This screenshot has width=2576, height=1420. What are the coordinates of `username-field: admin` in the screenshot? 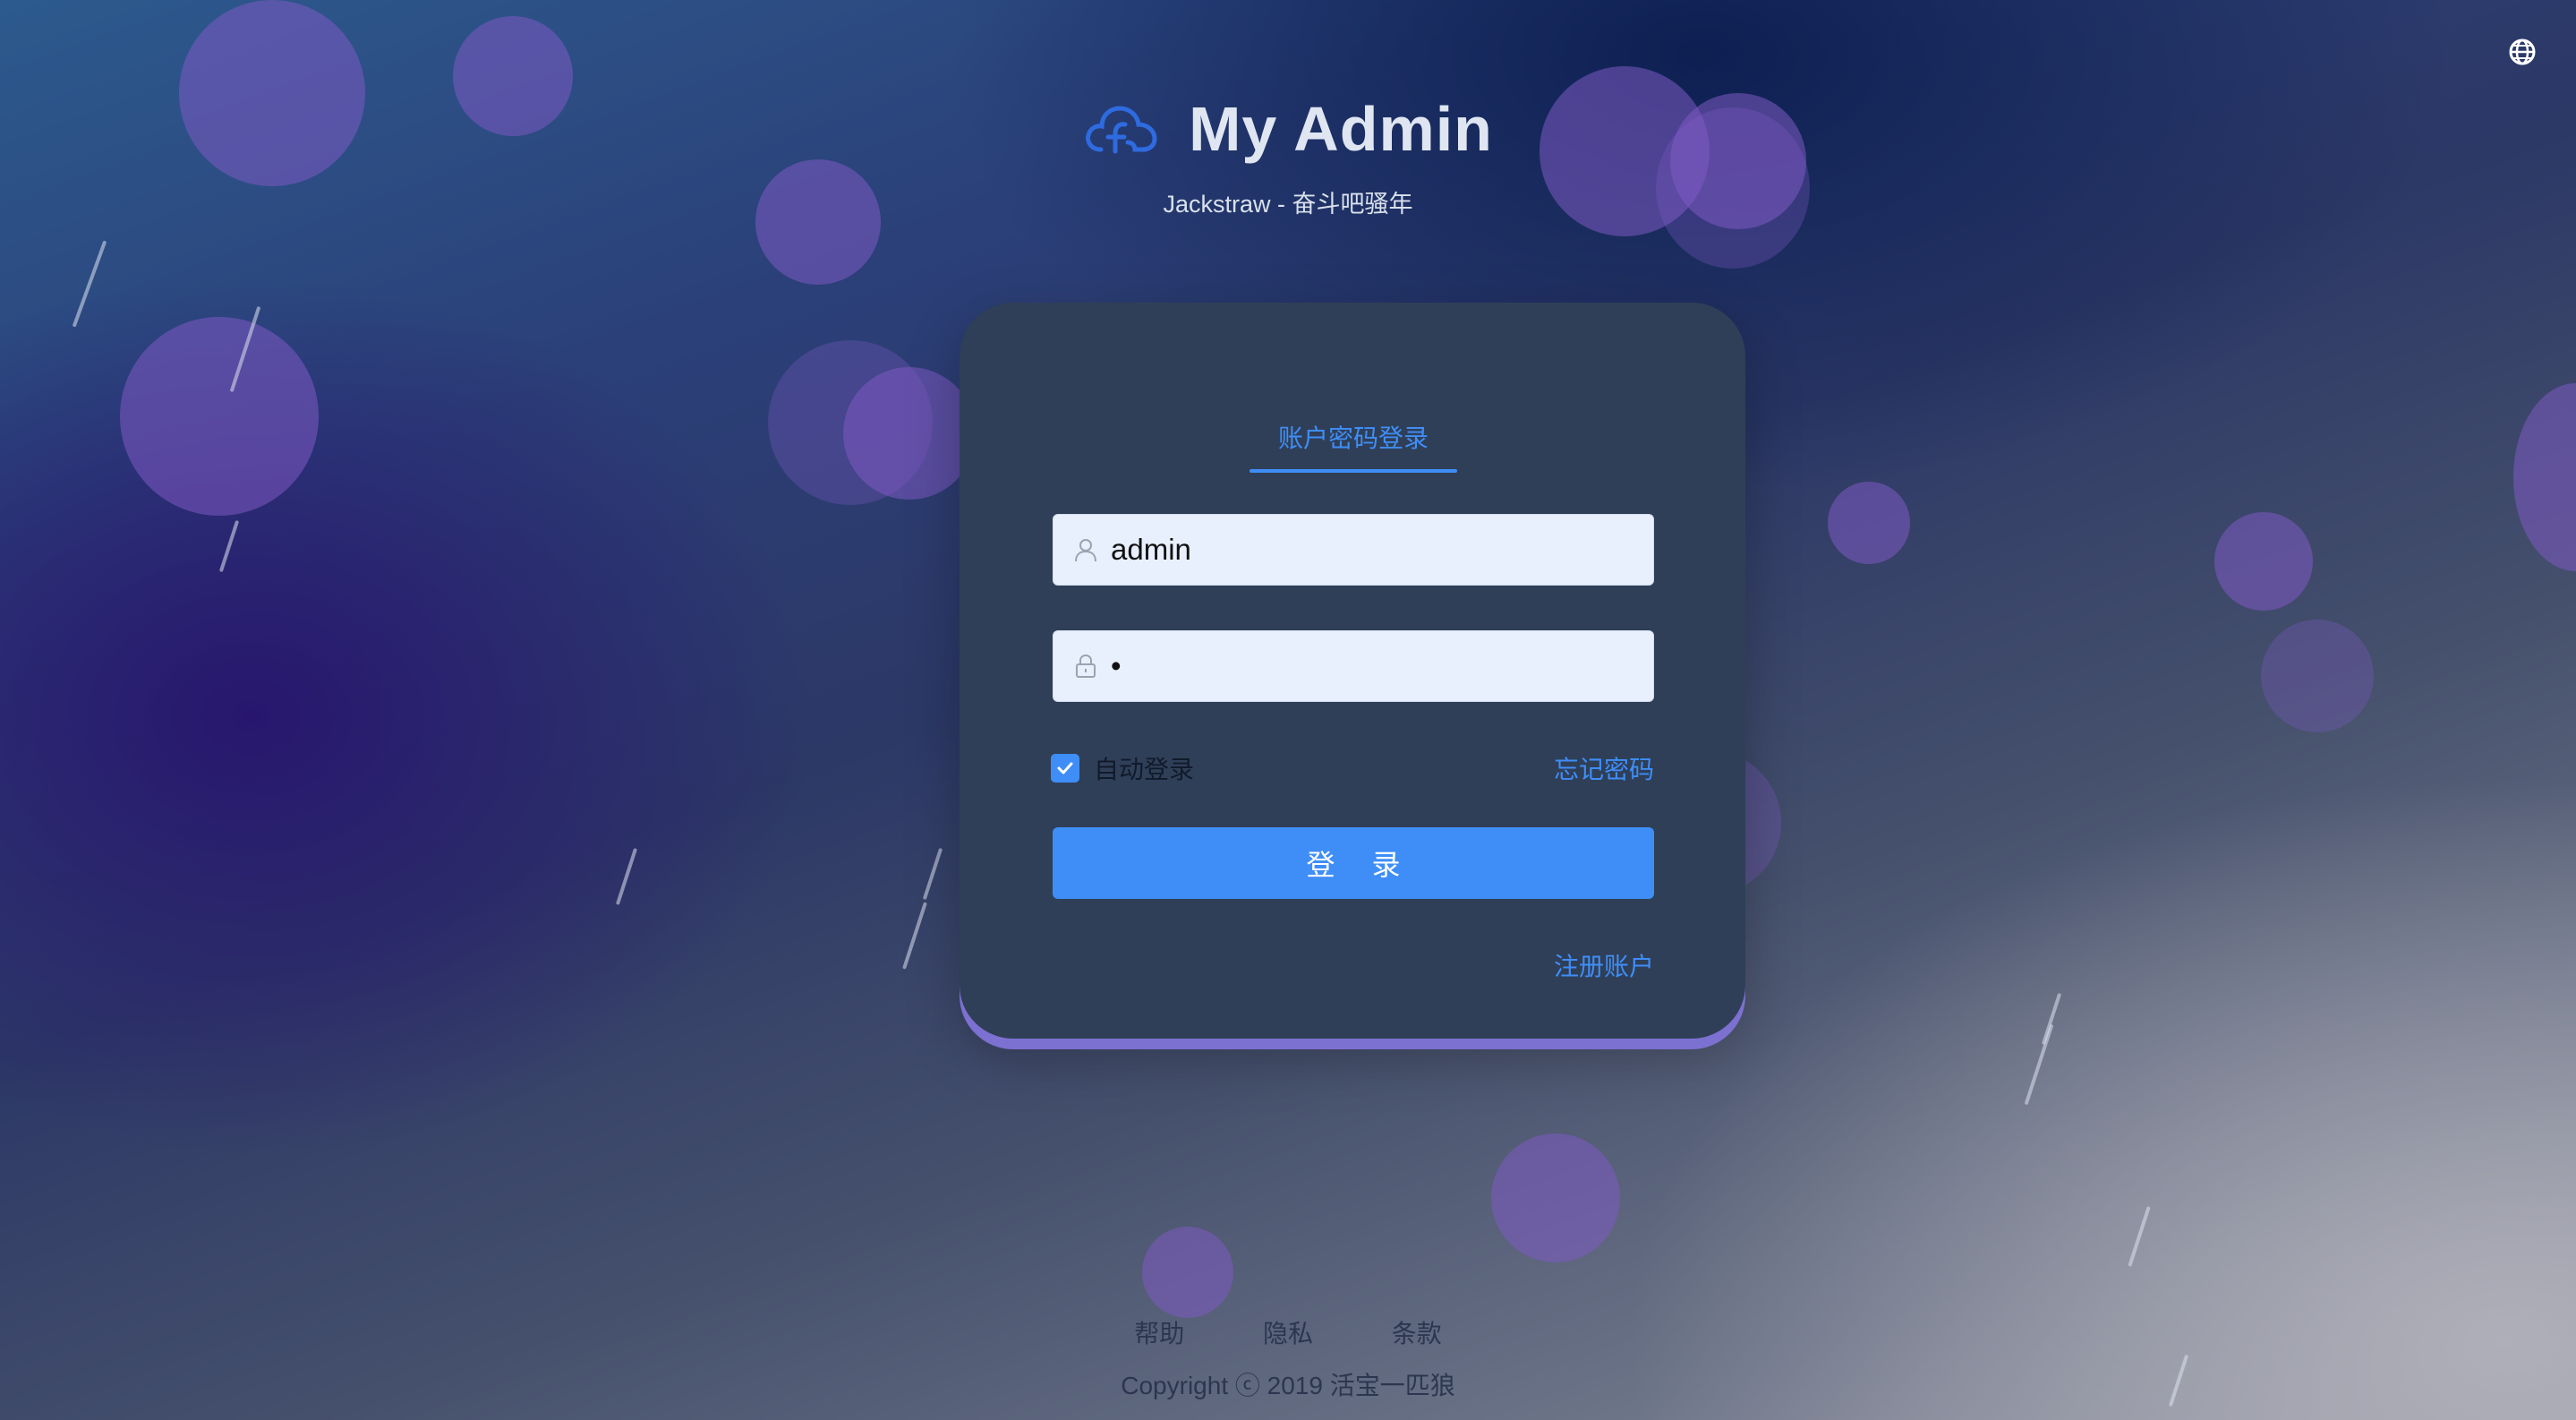 It's located at (1353, 550).